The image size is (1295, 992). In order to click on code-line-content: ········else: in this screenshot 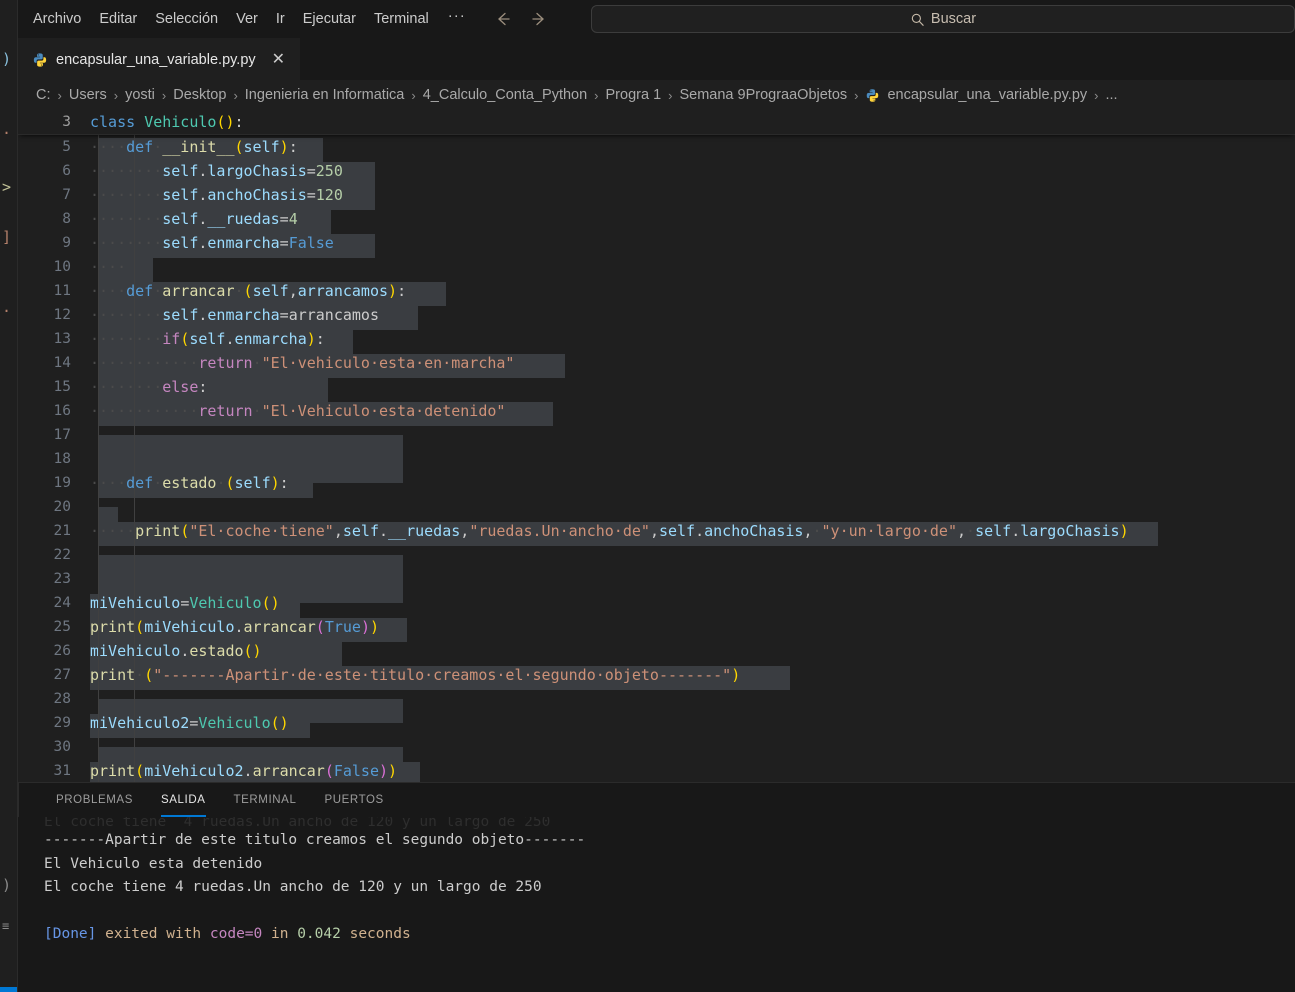, I will do `click(692, 390)`.